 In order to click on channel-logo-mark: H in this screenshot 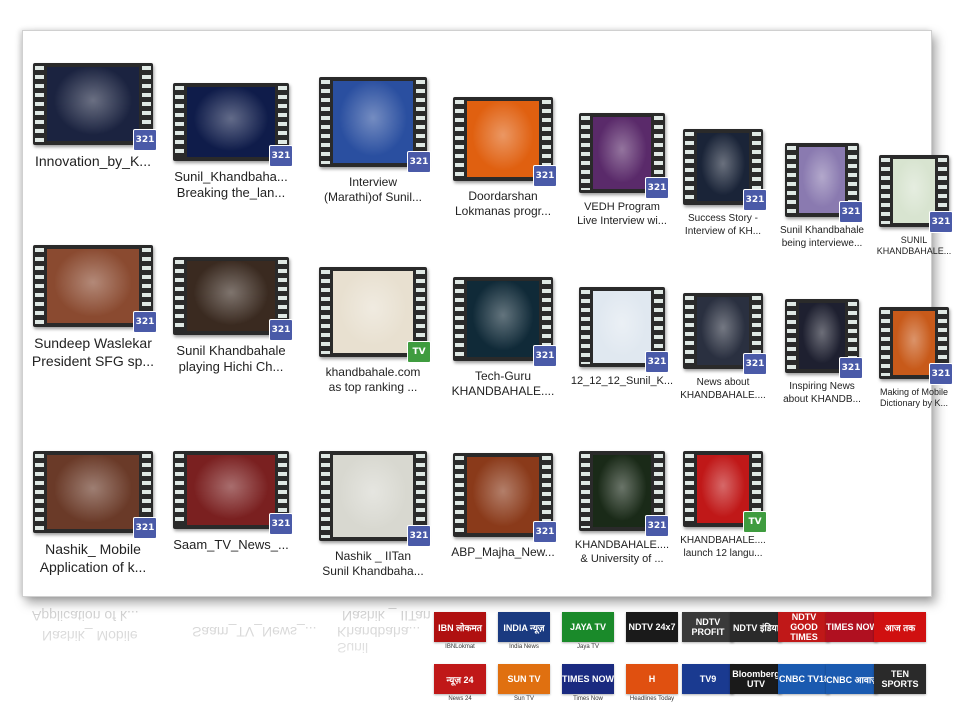, I will do `click(652, 679)`.